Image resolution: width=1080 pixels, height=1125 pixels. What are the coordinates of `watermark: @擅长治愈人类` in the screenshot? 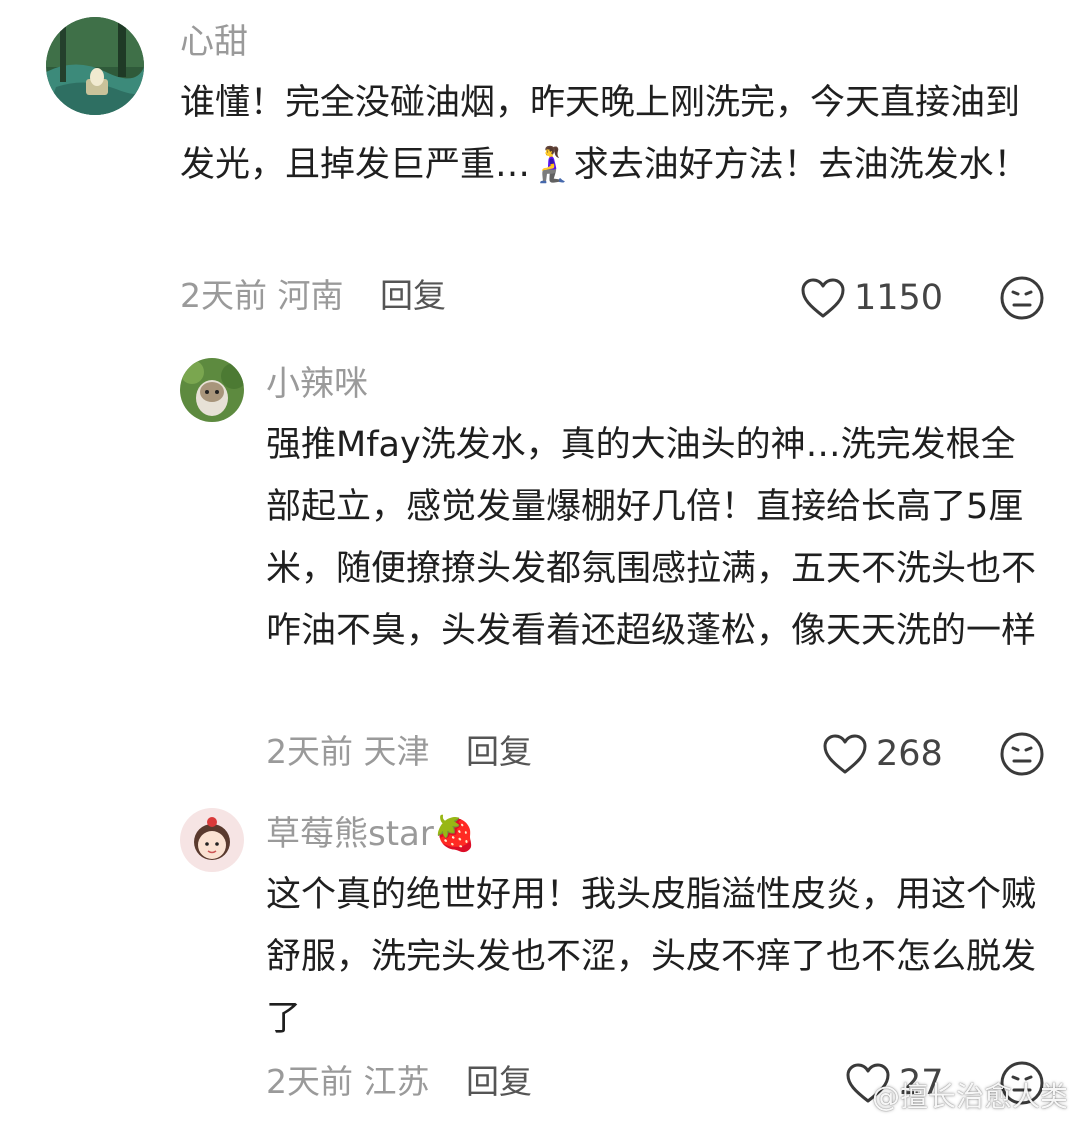 It's located at (969, 1096).